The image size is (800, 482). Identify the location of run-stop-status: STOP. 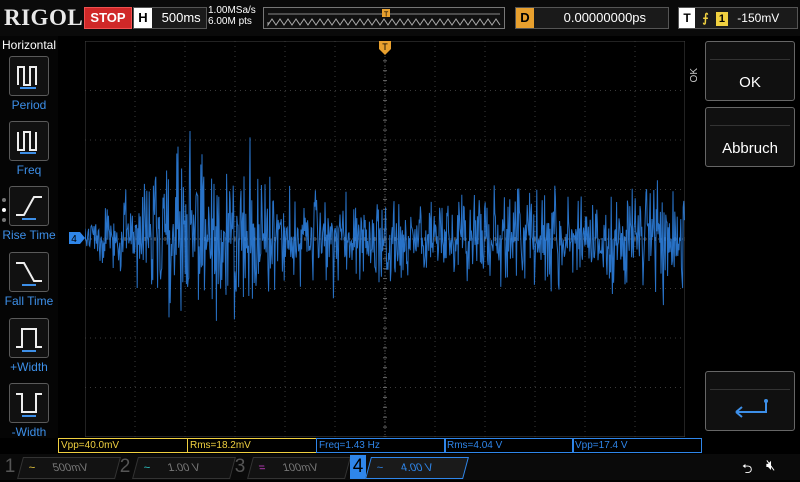
(108, 18).